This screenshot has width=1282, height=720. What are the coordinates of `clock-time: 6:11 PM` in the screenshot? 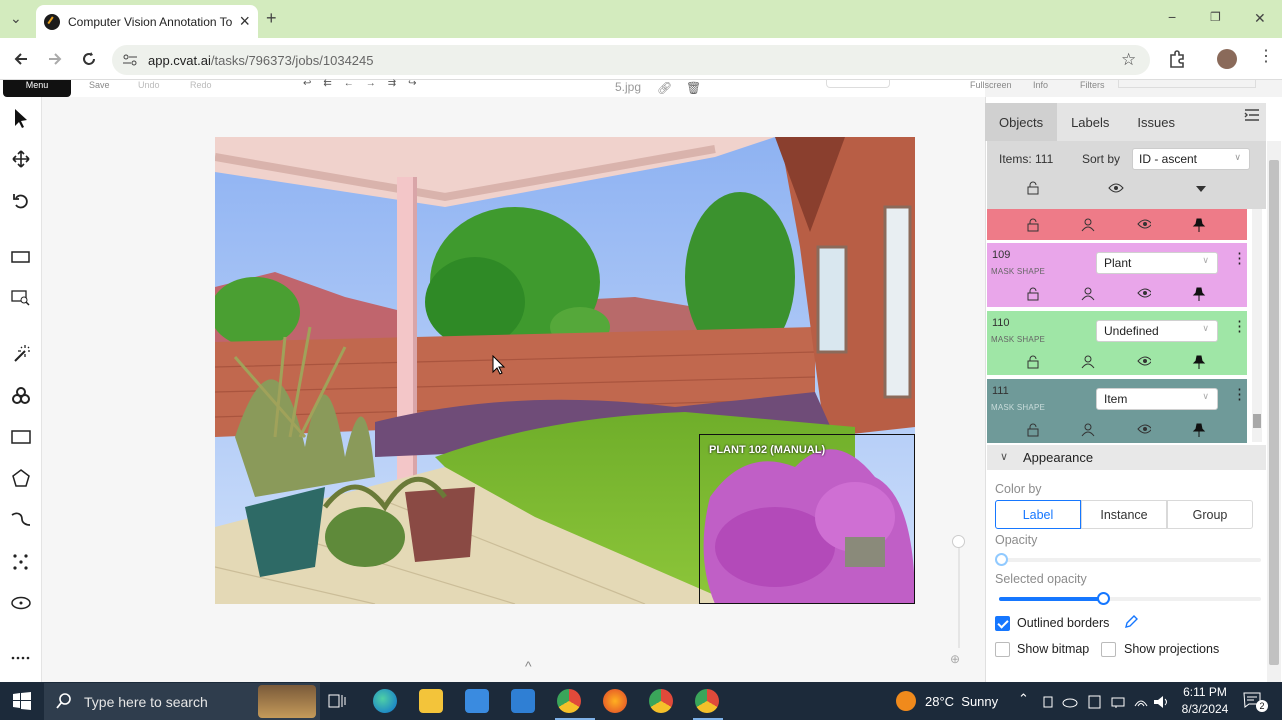 It's located at (1205, 692).